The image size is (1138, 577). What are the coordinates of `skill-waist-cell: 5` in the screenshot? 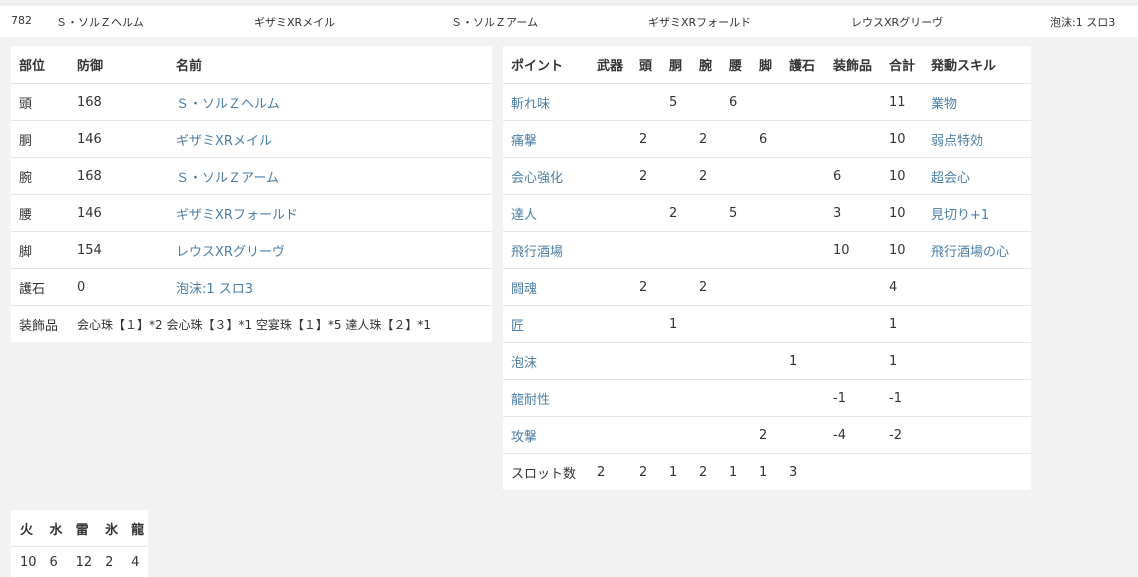 It's located at (736, 213).